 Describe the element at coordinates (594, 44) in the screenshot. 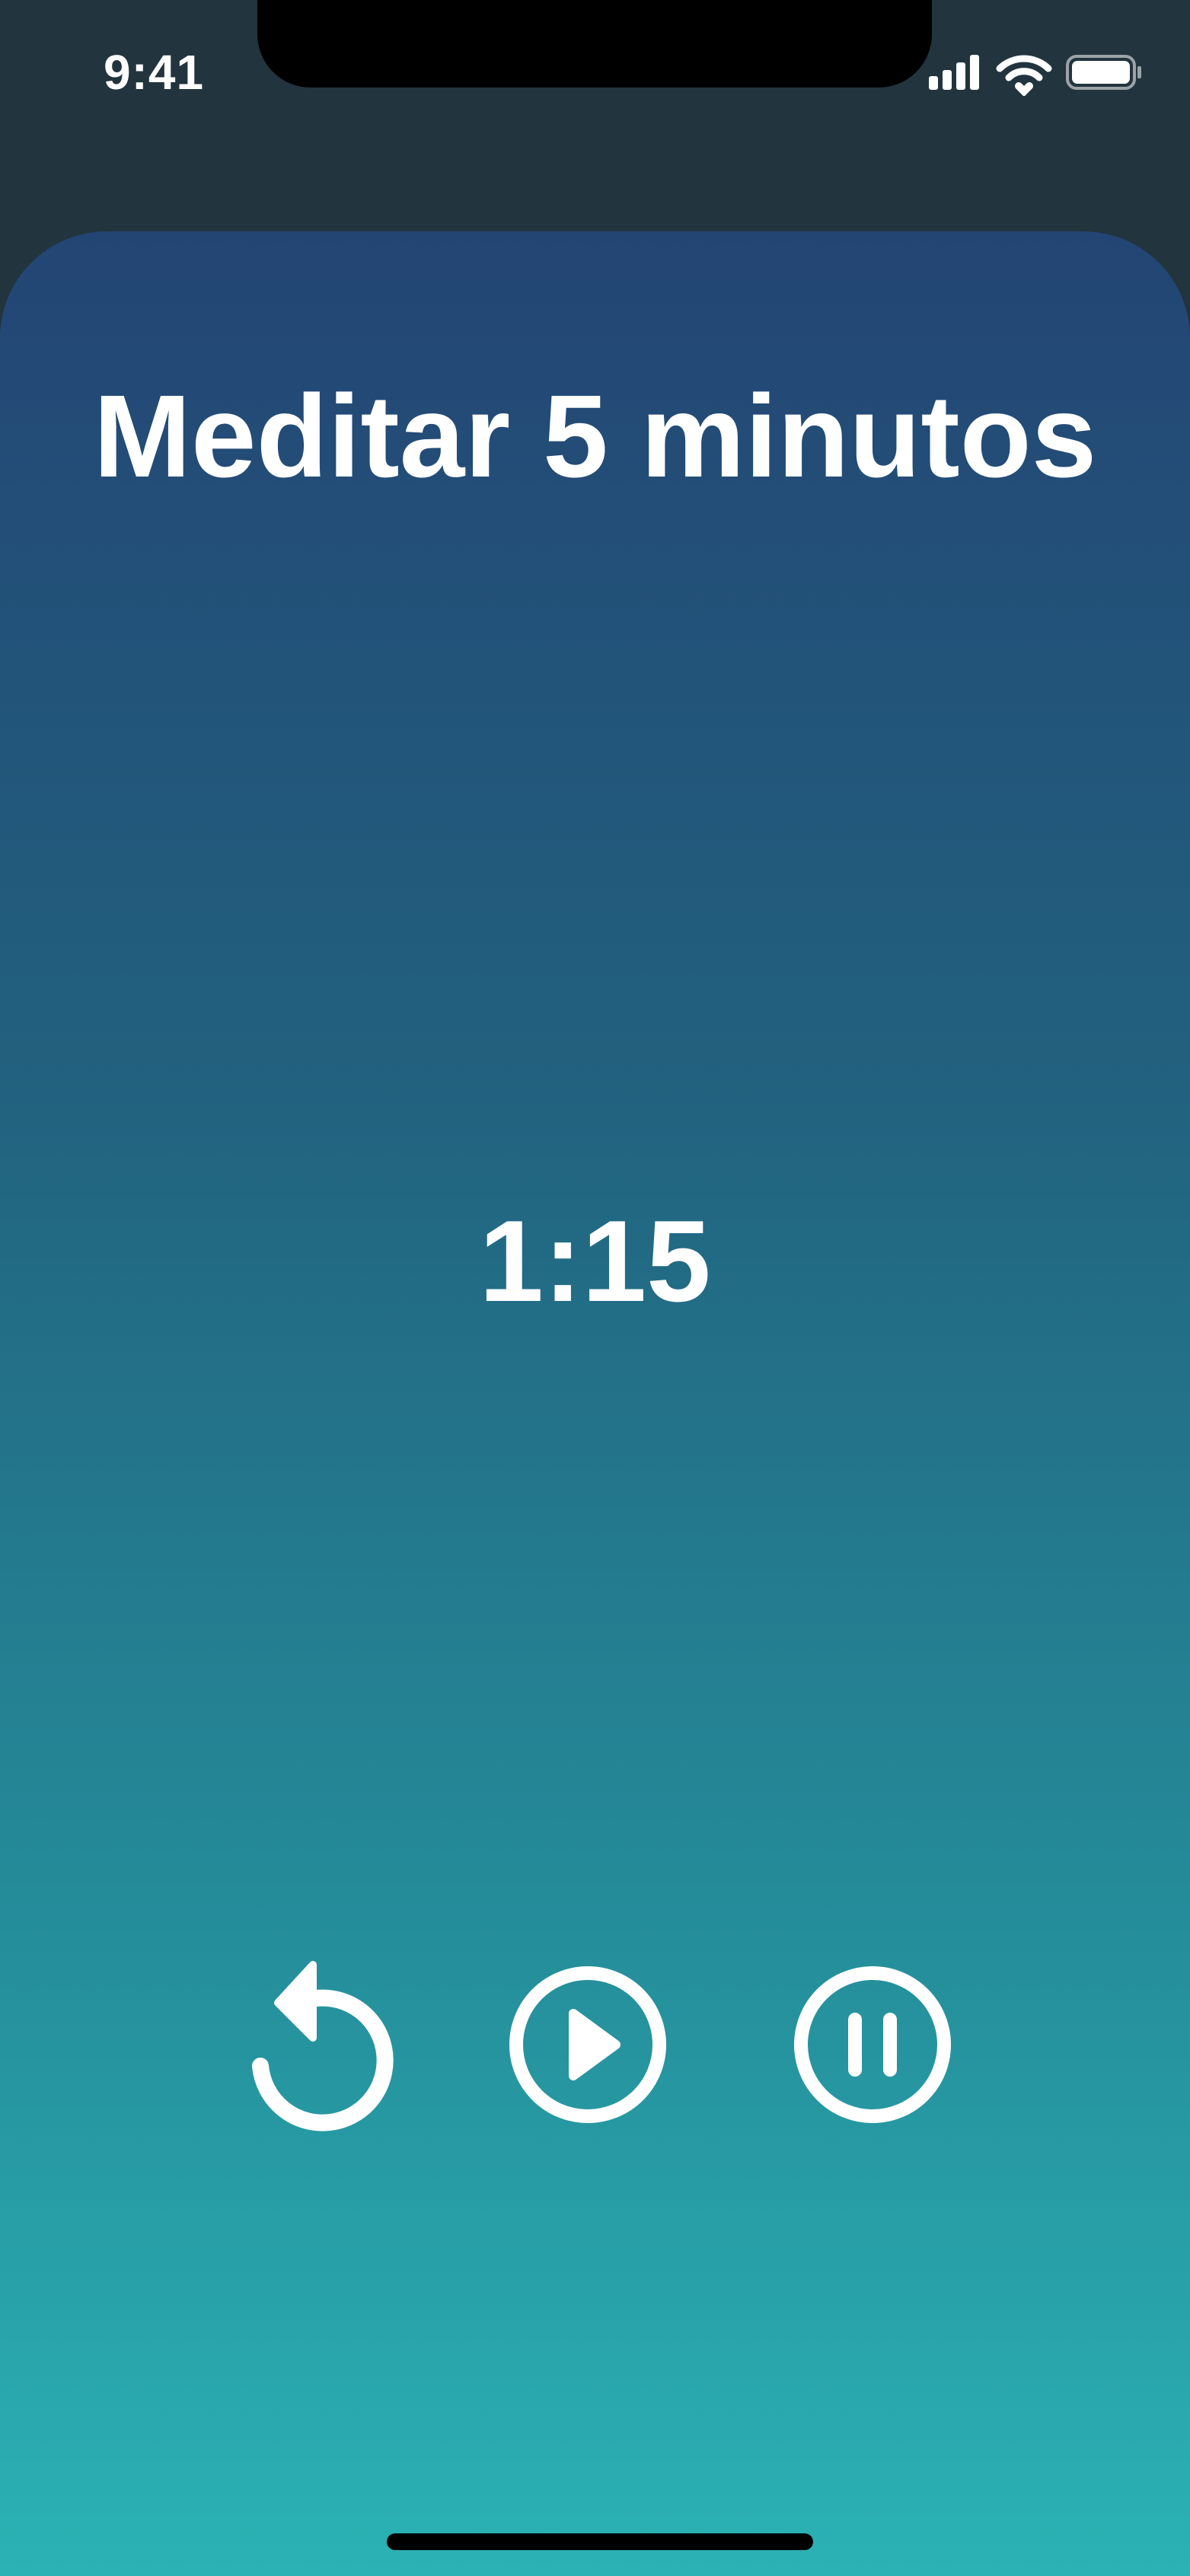

I see `device-notch` at that location.